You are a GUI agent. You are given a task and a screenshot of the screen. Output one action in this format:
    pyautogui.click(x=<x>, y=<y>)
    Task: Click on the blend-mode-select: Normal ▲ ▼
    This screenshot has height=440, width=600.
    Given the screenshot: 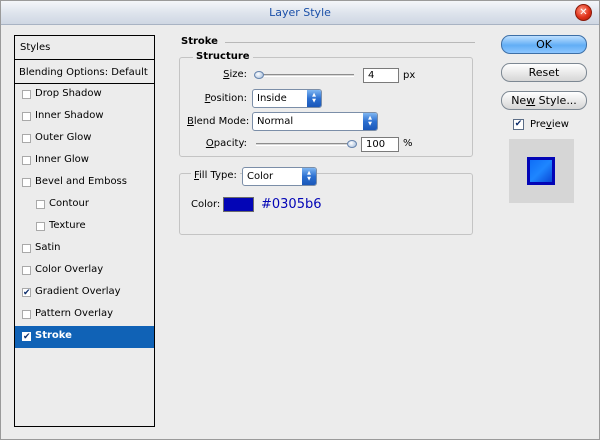 What is the action you would take?
    pyautogui.click(x=315, y=121)
    